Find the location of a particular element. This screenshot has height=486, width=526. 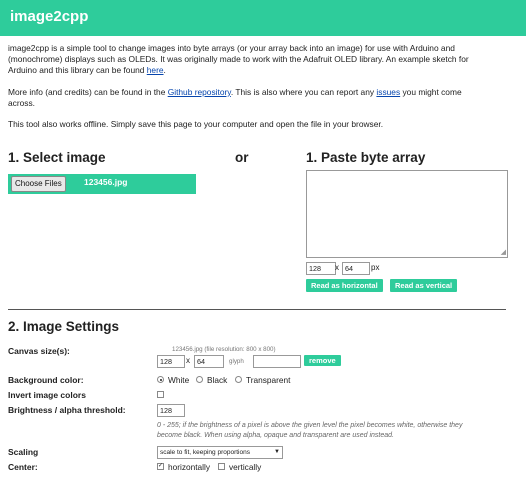

array-x-label: x is located at coordinates (337, 267).